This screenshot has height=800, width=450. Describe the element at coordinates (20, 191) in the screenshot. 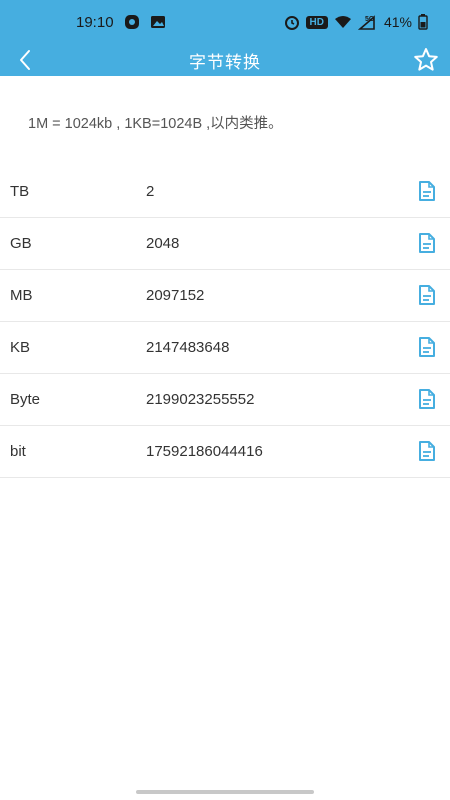

I see `unit-name: TB` at that location.